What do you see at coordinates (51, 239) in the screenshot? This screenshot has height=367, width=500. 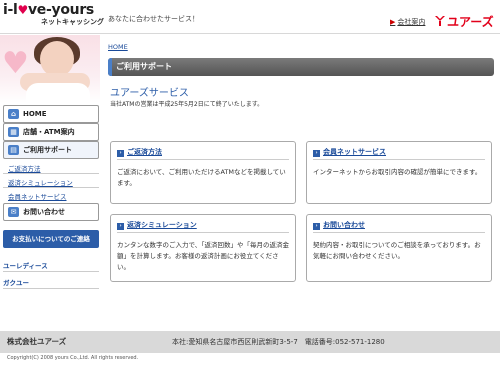 I see `payment-notice-button: お支払いについてのご連絡` at bounding box center [51, 239].